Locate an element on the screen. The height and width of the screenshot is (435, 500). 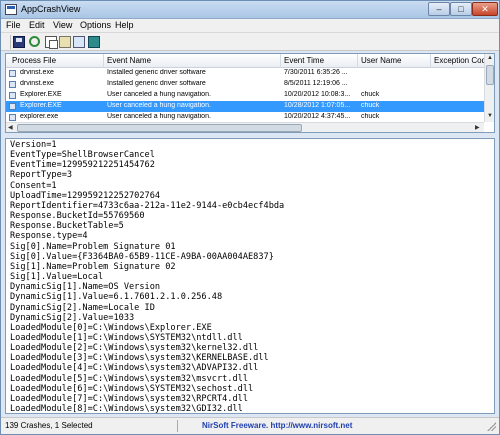
status-count: 139 Crashes, 1 Selected is located at coordinates (49, 425).